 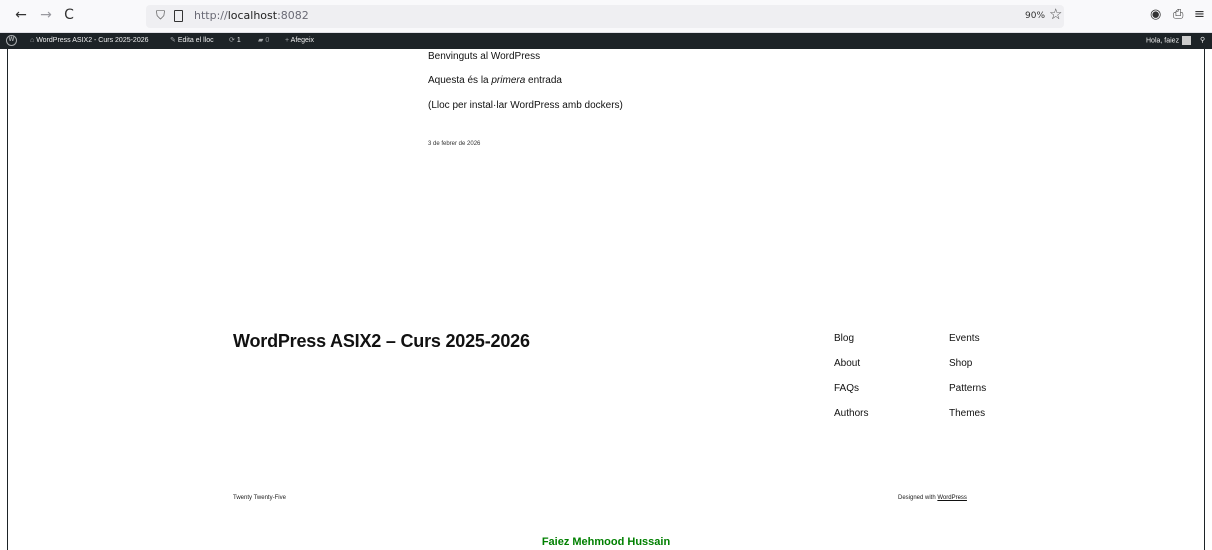 What do you see at coordinates (381, 341) in the screenshot?
I see `footer-site-title: WordPress ASIX2 – Curs 2025-2026` at bounding box center [381, 341].